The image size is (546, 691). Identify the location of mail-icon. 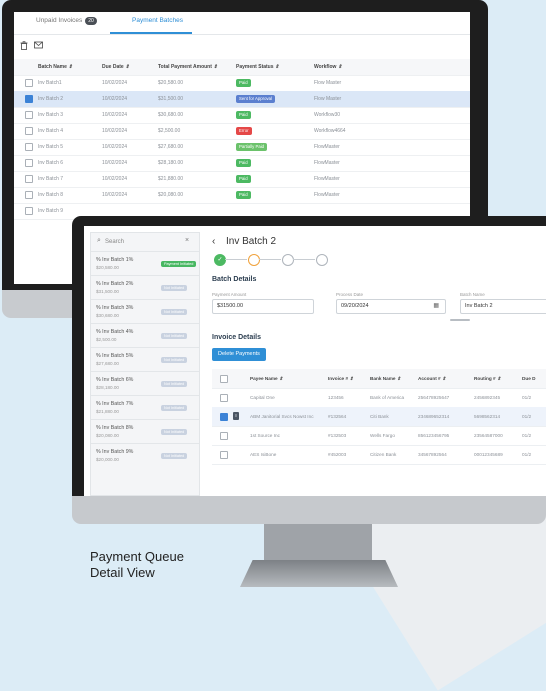
(38, 45).